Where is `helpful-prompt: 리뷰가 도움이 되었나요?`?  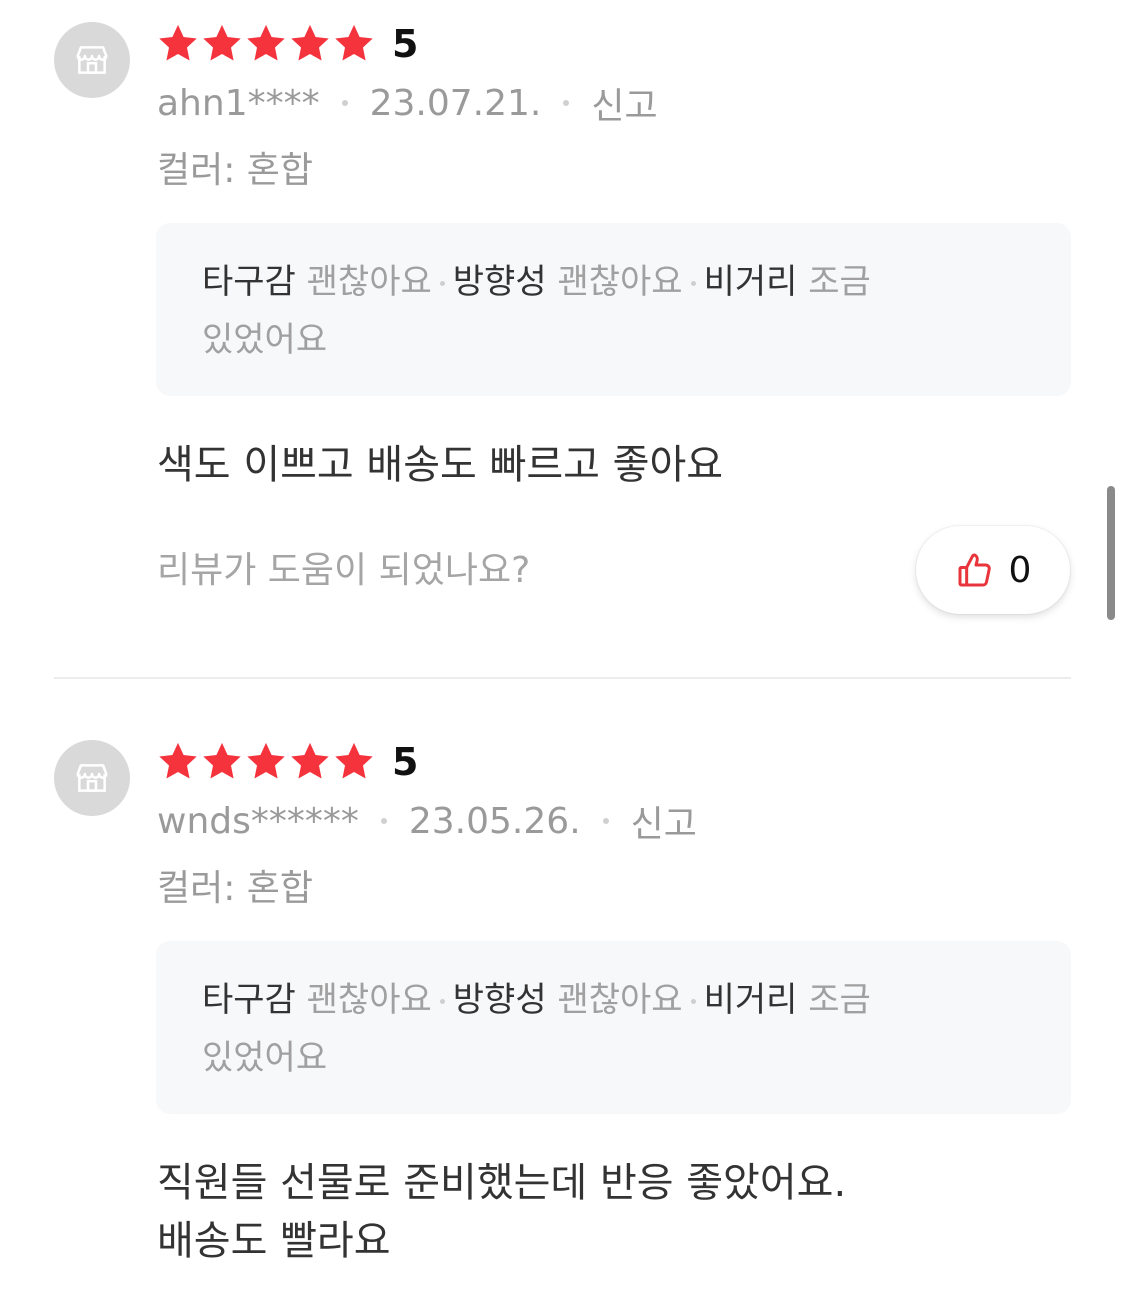
helpful-prompt: 리뷰가 도움이 되었나요? is located at coordinates (344, 570).